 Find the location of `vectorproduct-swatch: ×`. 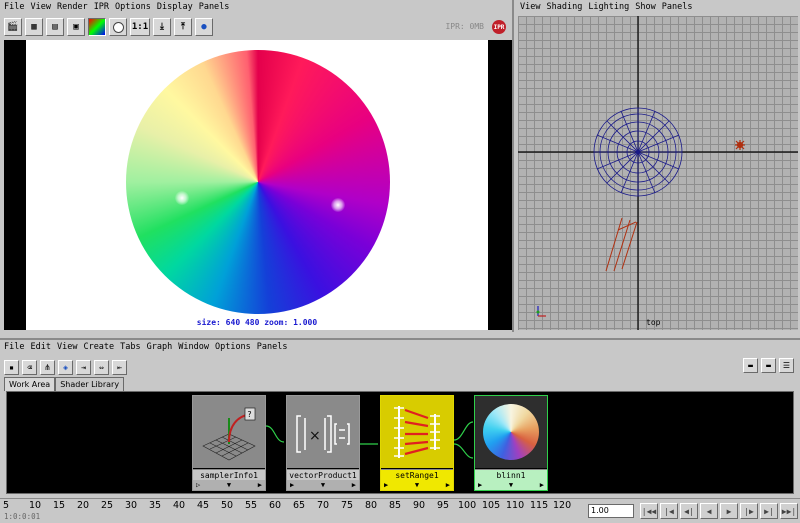

vectorproduct-swatch: × is located at coordinates (323, 432).